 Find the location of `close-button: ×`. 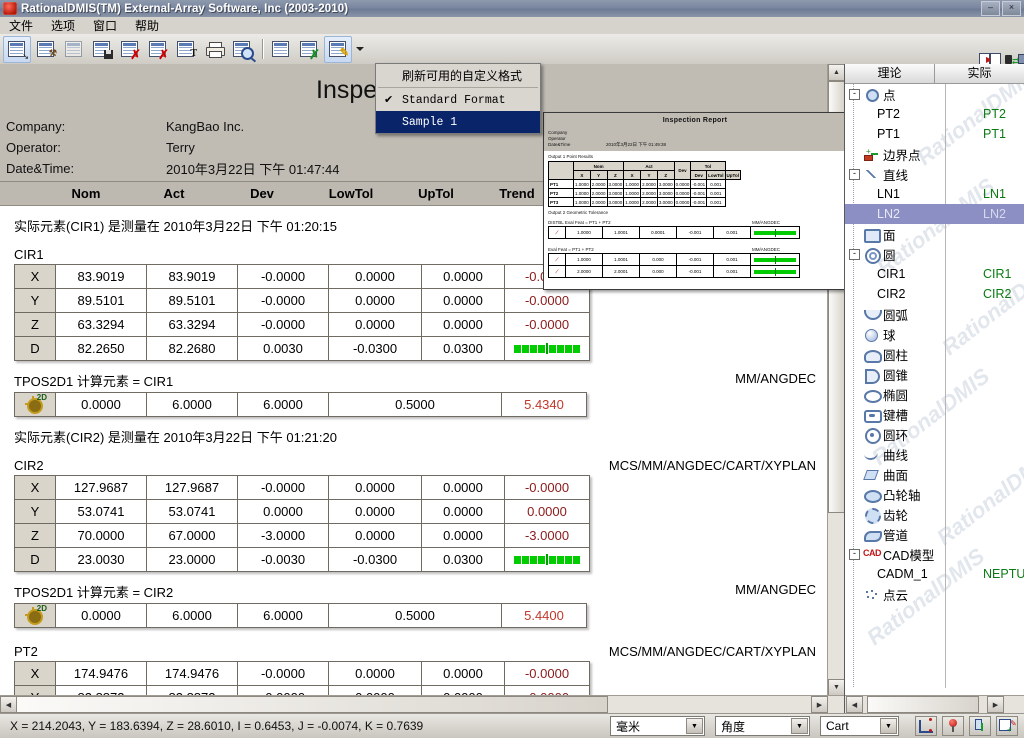

close-button: × is located at coordinates (1011, 8).